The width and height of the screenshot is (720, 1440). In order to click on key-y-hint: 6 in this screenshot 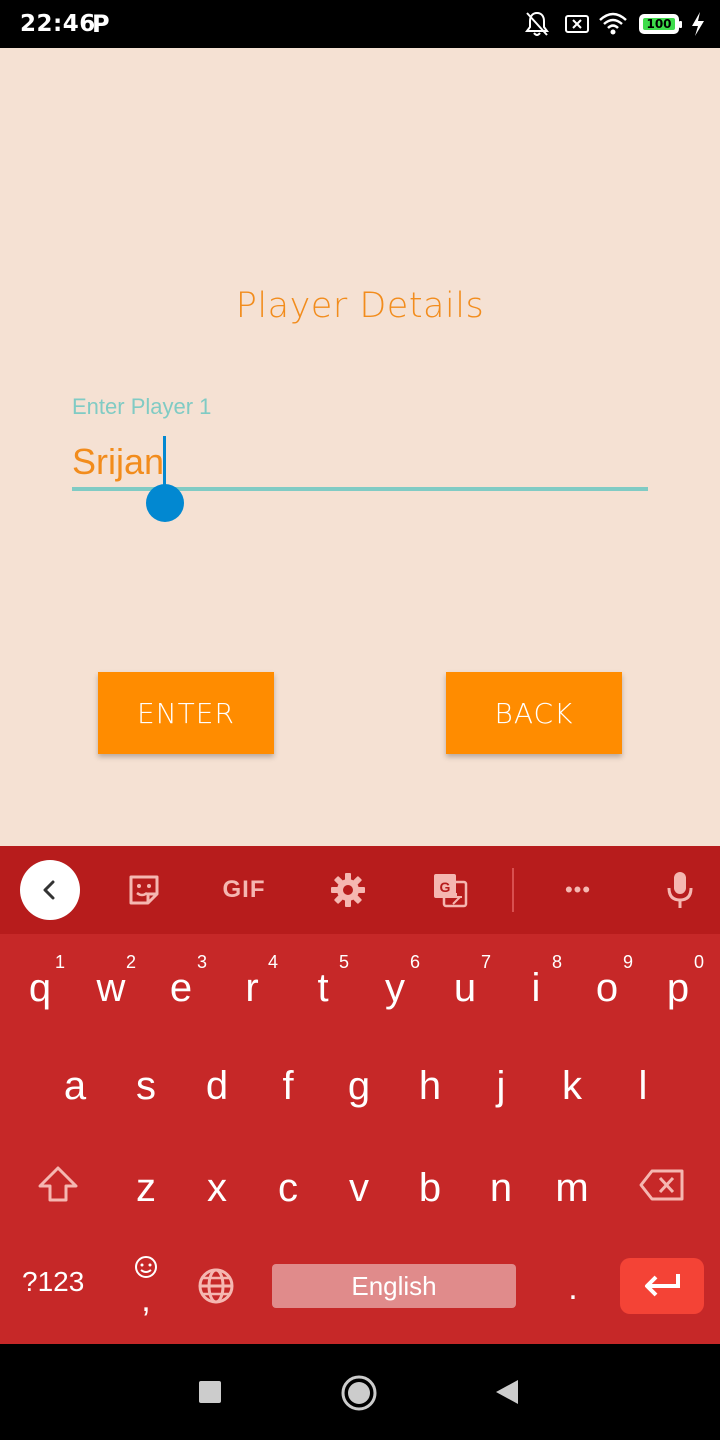, I will do `click(415, 962)`.